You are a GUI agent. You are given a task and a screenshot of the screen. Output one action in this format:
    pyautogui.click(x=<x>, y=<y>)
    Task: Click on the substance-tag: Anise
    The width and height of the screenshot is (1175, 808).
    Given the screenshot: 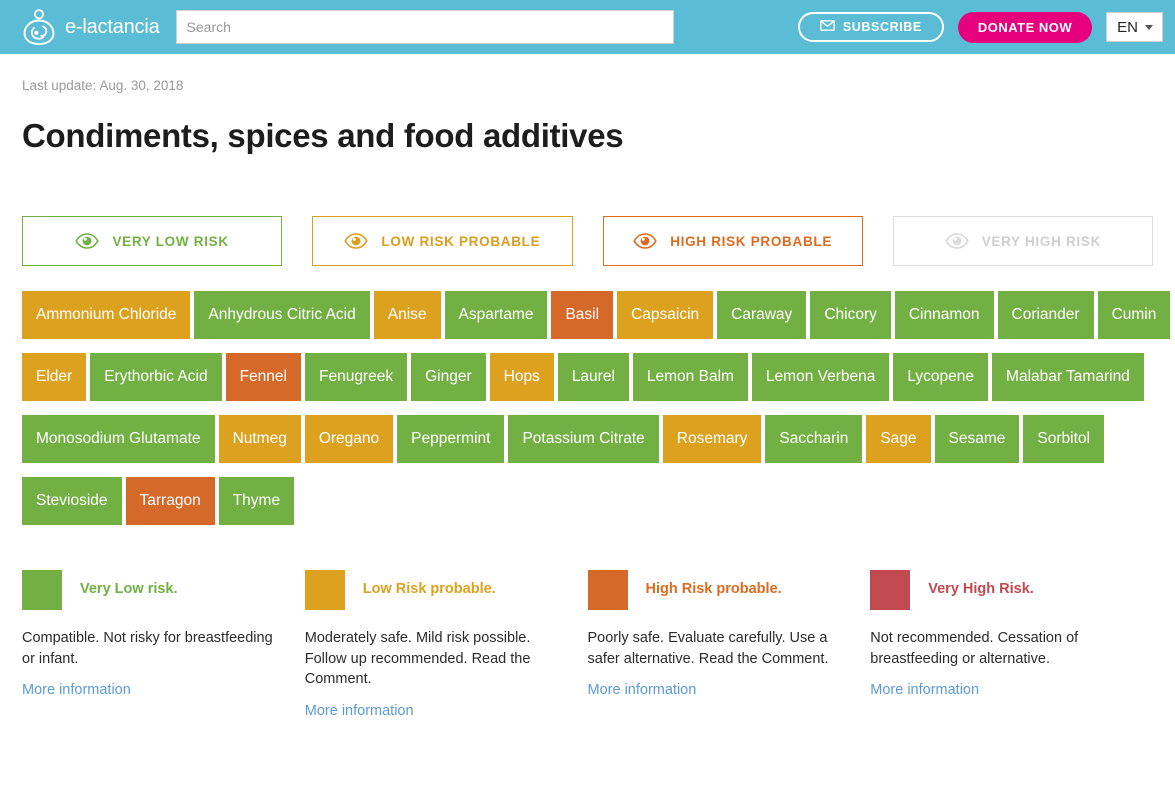 What is the action you would take?
    pyautogui.click(x=407, y=315)
    